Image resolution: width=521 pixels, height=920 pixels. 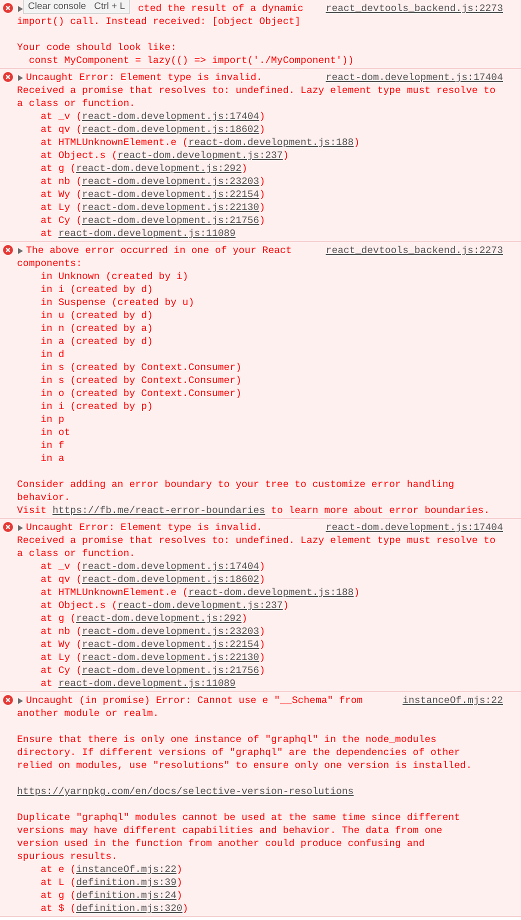 What do you see at coordinates (126, 882) in the screenshot?
I see `file-link: definition.mjs:39` at bounding box center [126, 882].